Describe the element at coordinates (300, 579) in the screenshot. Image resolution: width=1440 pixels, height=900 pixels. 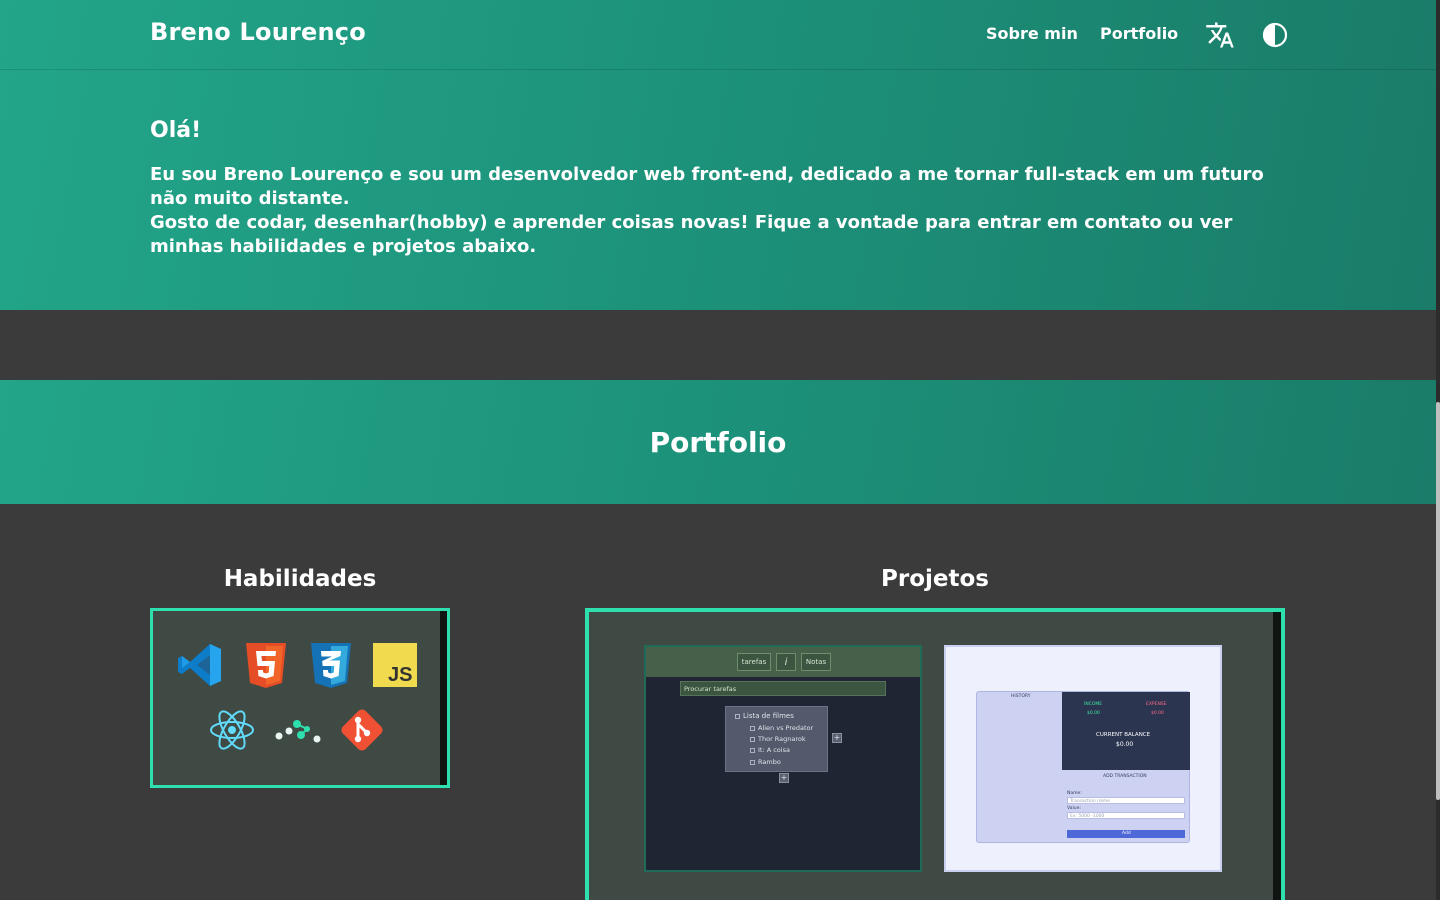
I see `skills-heading: Habilidades` at that location.